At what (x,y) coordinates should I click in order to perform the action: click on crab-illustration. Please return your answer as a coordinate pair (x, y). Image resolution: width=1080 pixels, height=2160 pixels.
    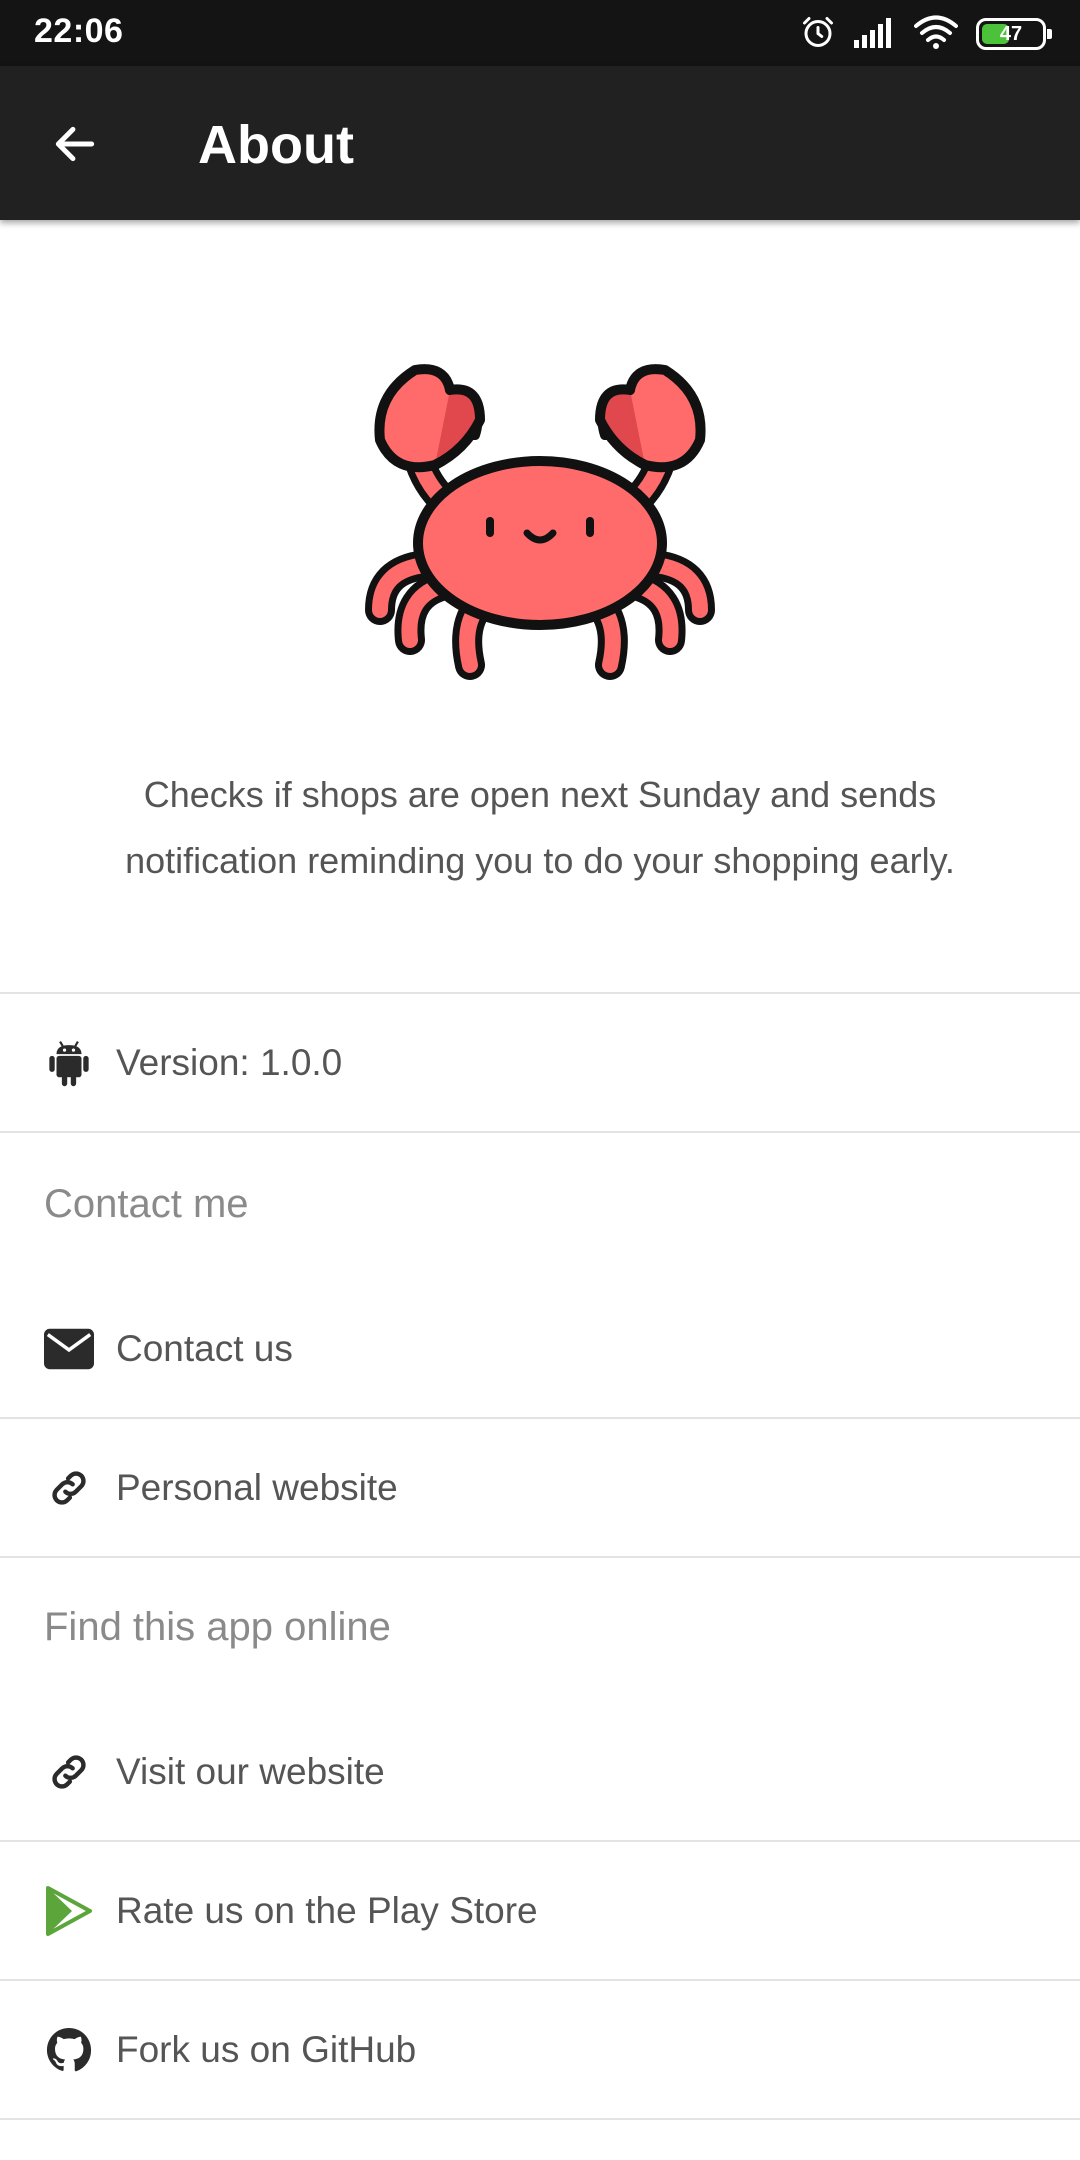
    Looking at the image, I should click on (540, 522).